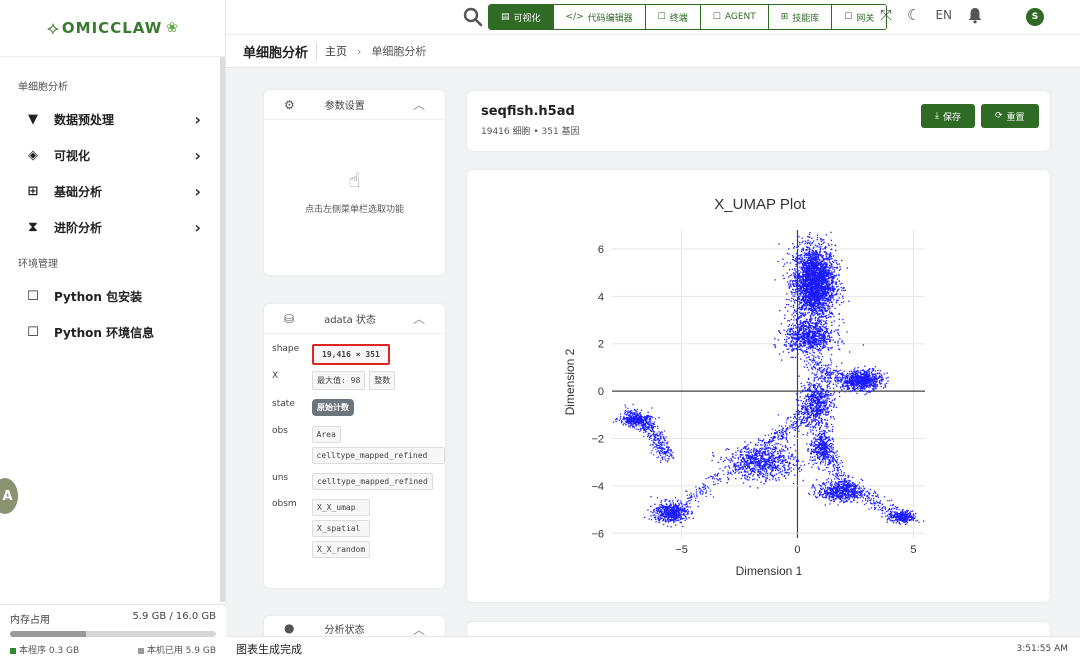 Image resolution: width=1080 pixels, height=660 pixels. Describe the element at coordinates (473, 17) in the screenshot. I see `search-icon` at that location.